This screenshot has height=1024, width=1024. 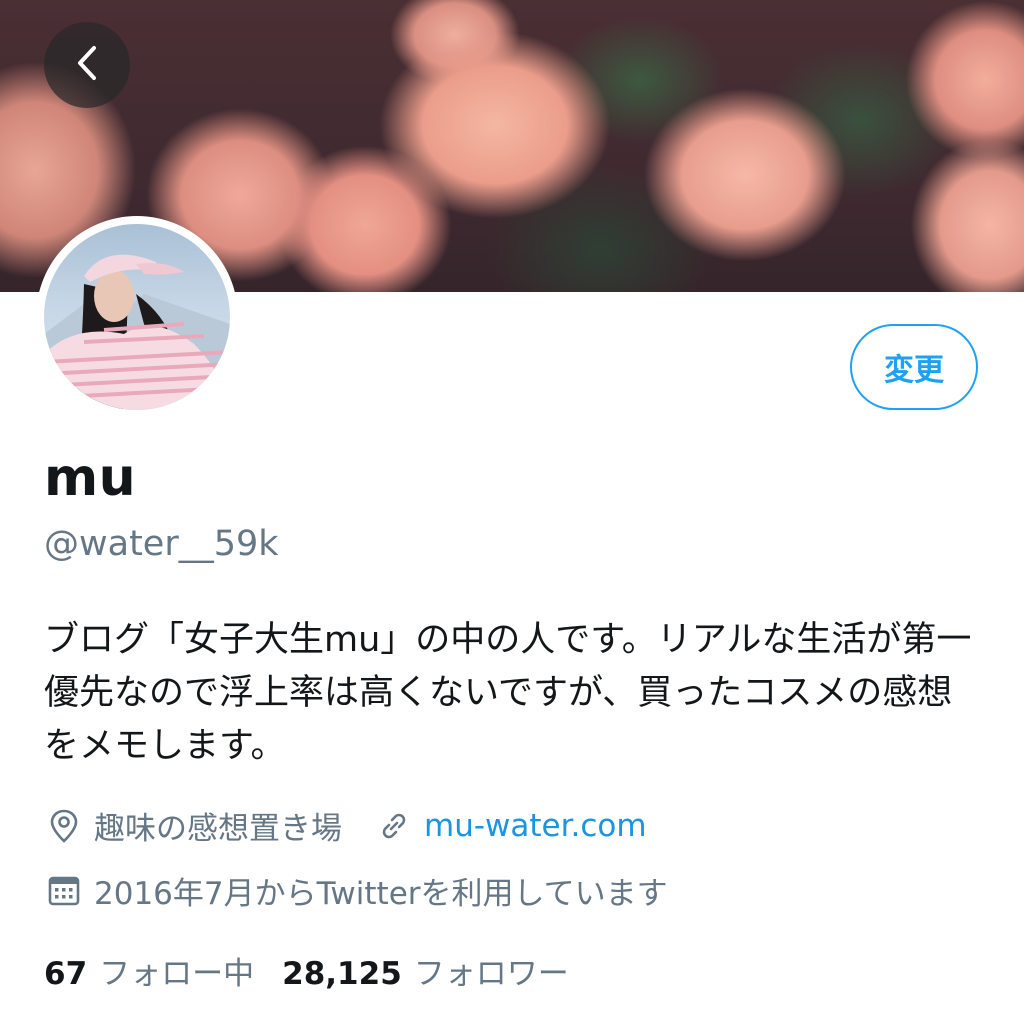 What do you see at coordinates (90, 478) in the screenshot?
I see `display-name: mu` at bounding box center [90, 478].